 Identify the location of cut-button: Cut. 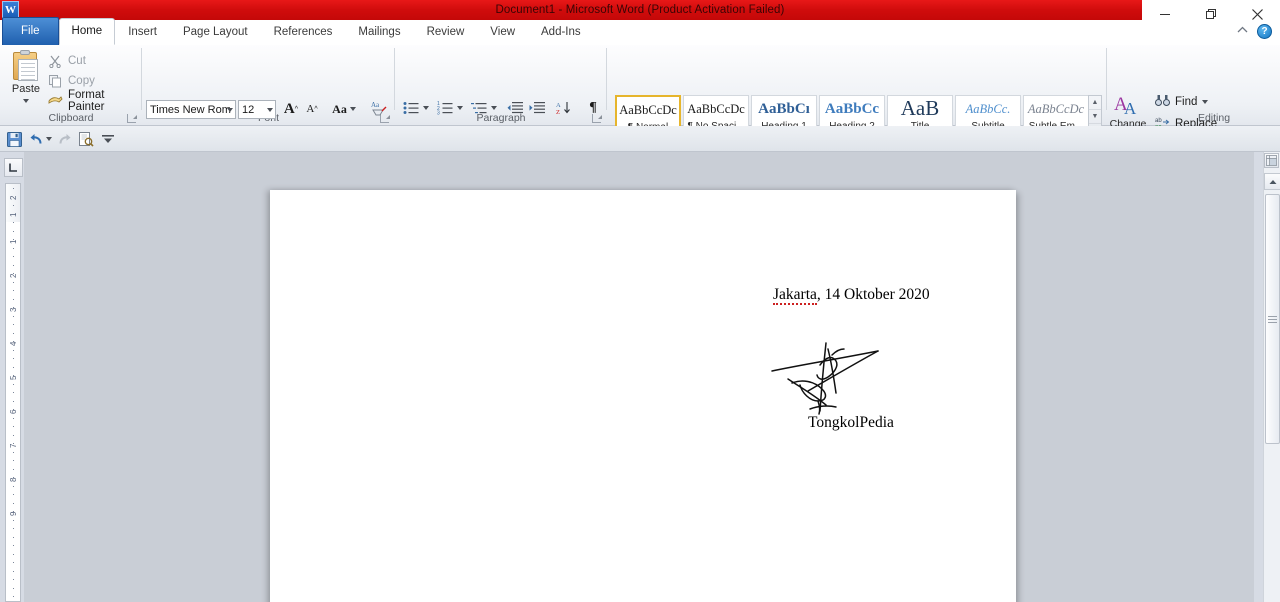
(67, 61).